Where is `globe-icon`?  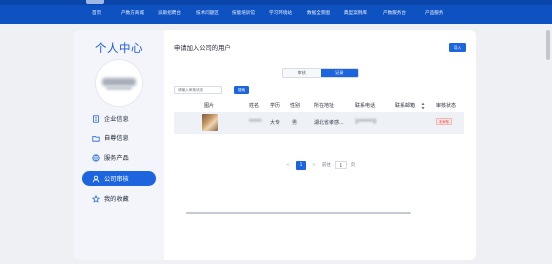
globe-icon is located at coordinates (96, 157).